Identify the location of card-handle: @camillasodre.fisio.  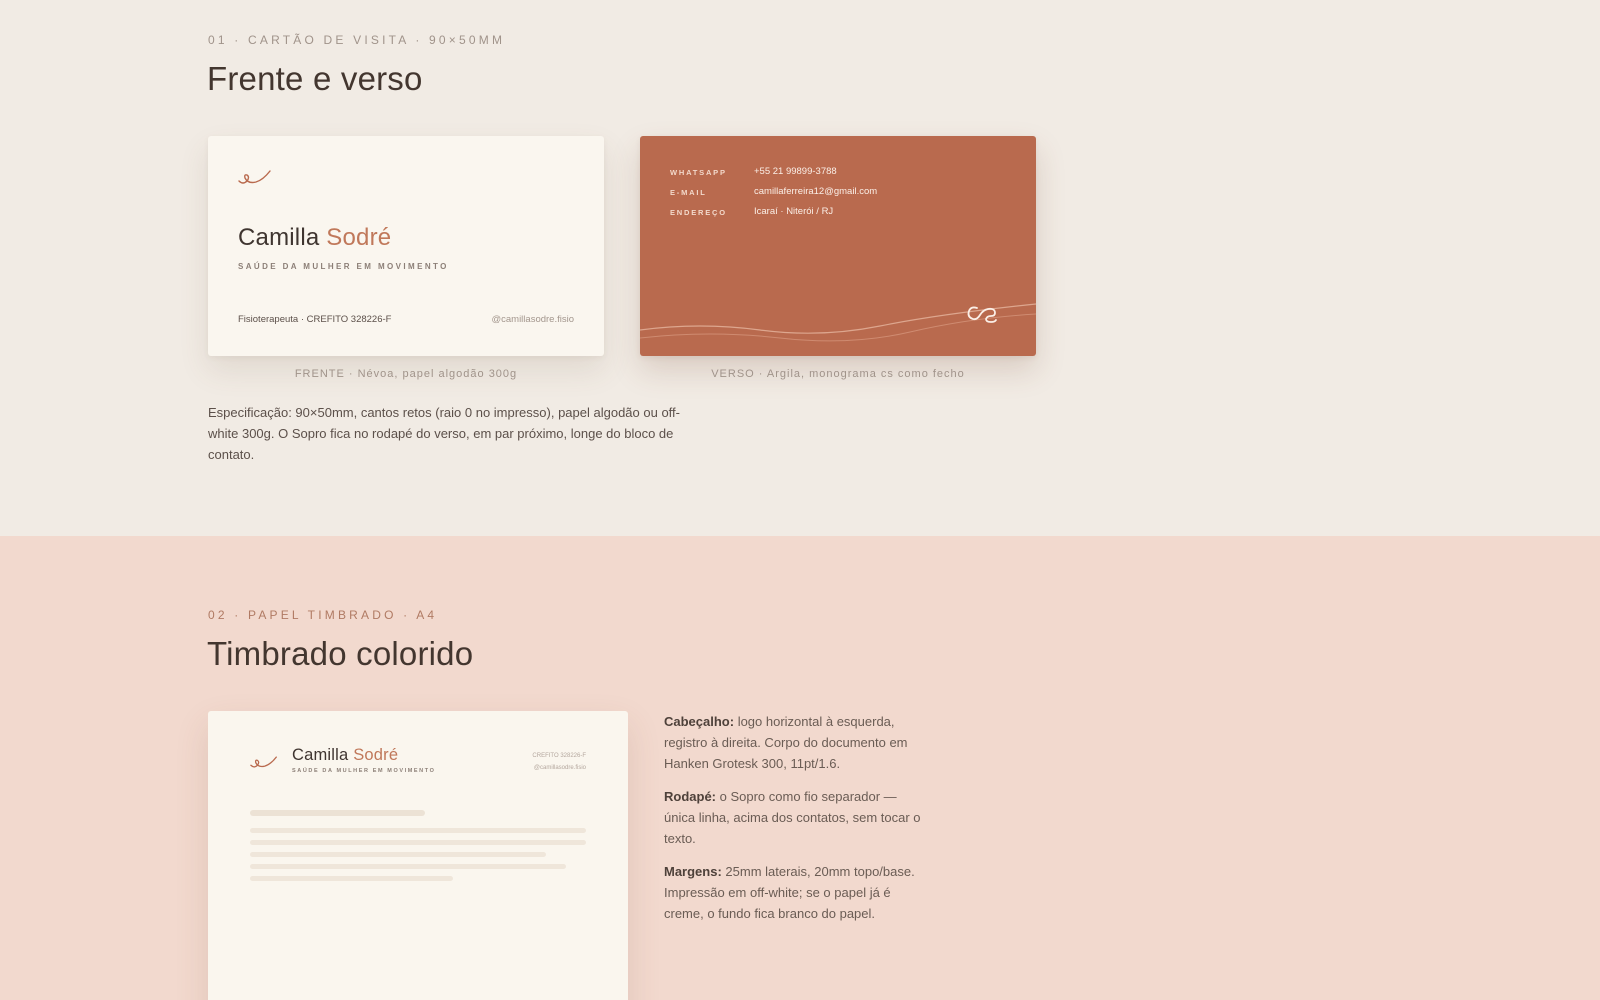
(532, 319).